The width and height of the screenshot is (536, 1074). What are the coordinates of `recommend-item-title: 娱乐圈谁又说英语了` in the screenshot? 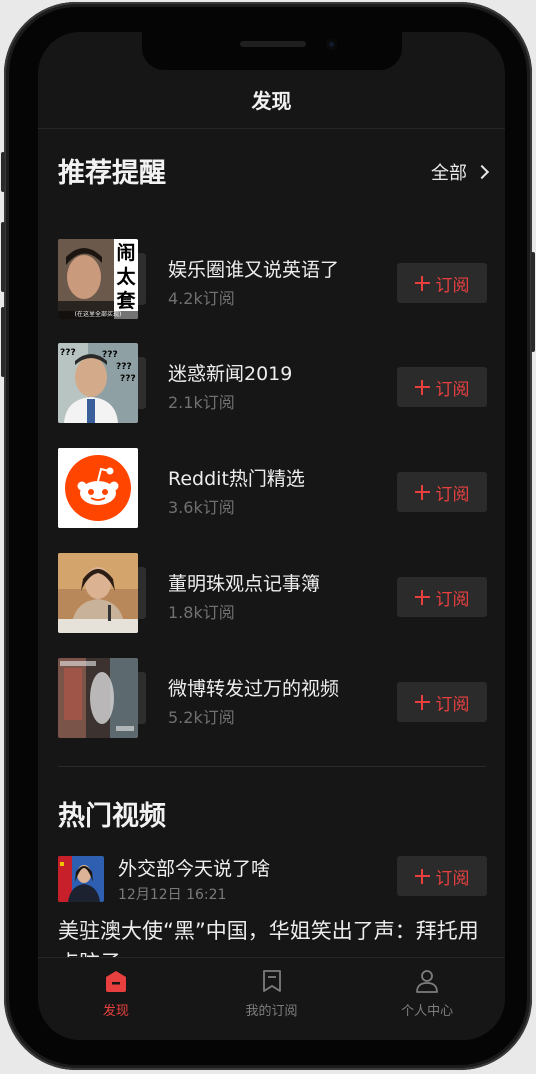 It's located at (254, 270).